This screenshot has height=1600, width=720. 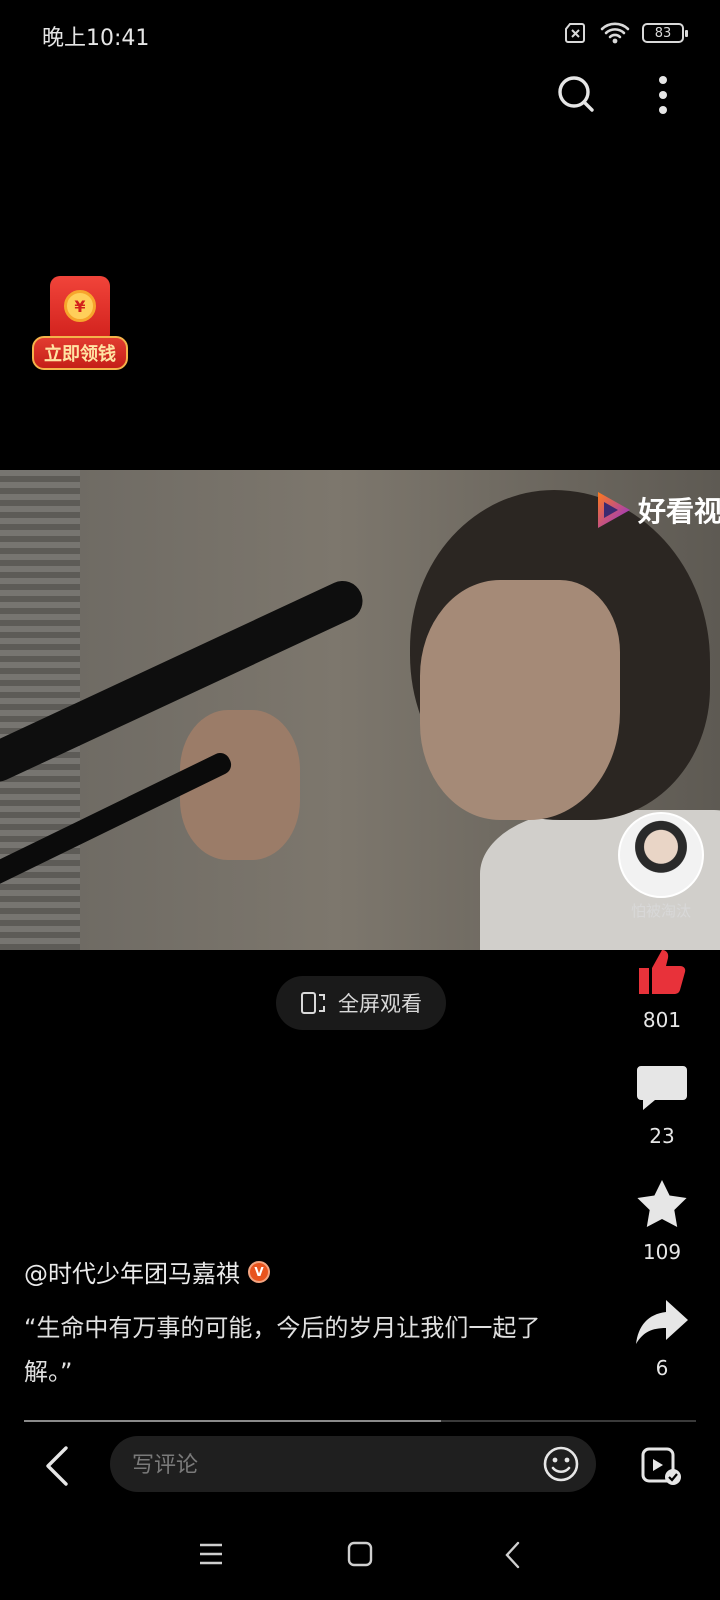 I want to click on fullscreen-rotate-icon, so click(x=313, y=1003).